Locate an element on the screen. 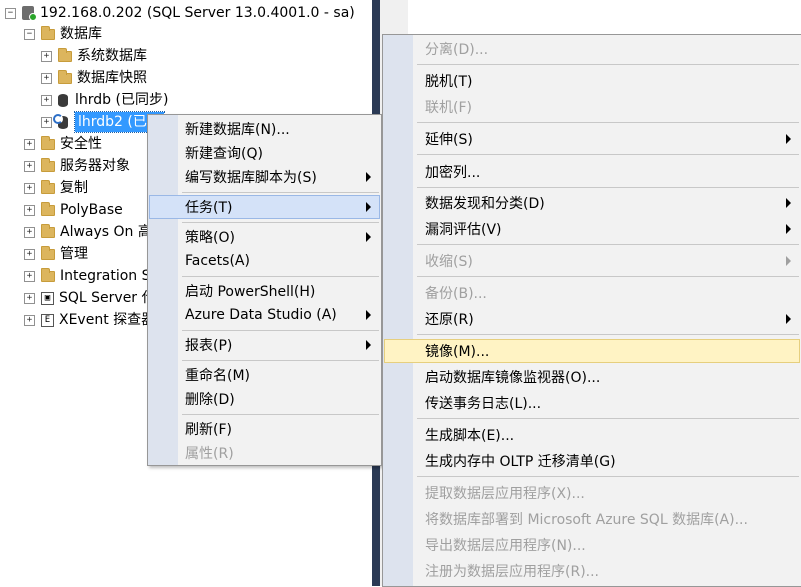 The width and height of the screenshot is (801, 587). tree-node-system-databases: + 系统数据库 is located at coordinates (94, 56).